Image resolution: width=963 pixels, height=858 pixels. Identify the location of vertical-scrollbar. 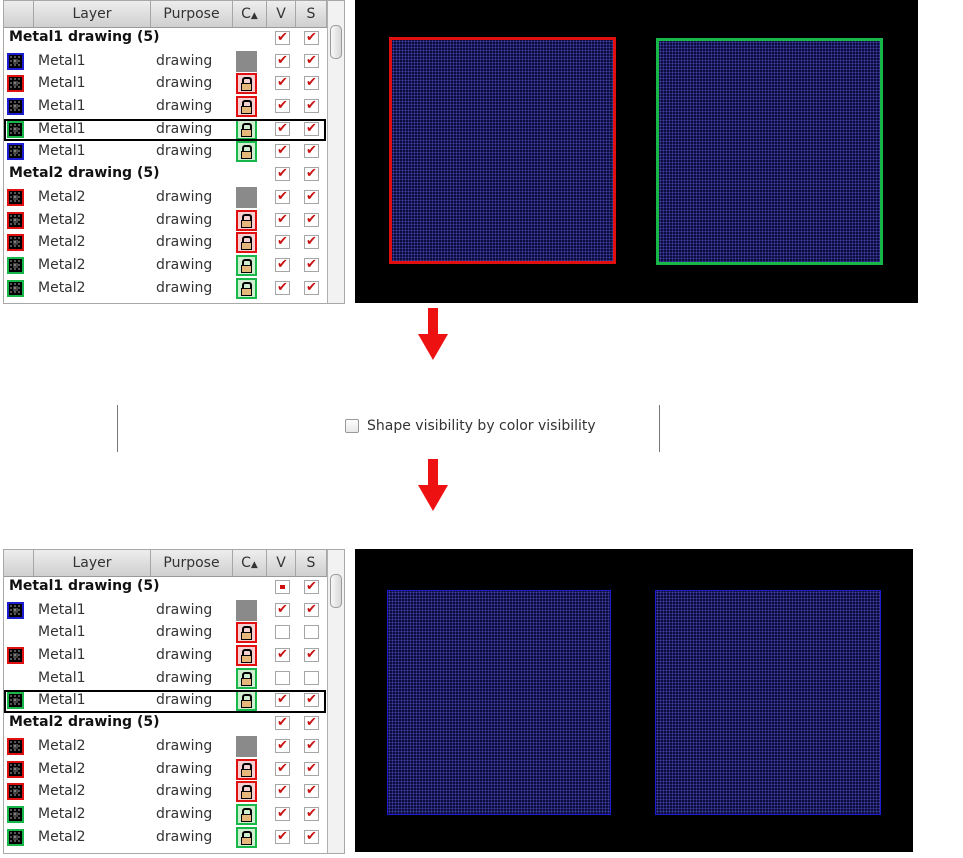
(335, 701).